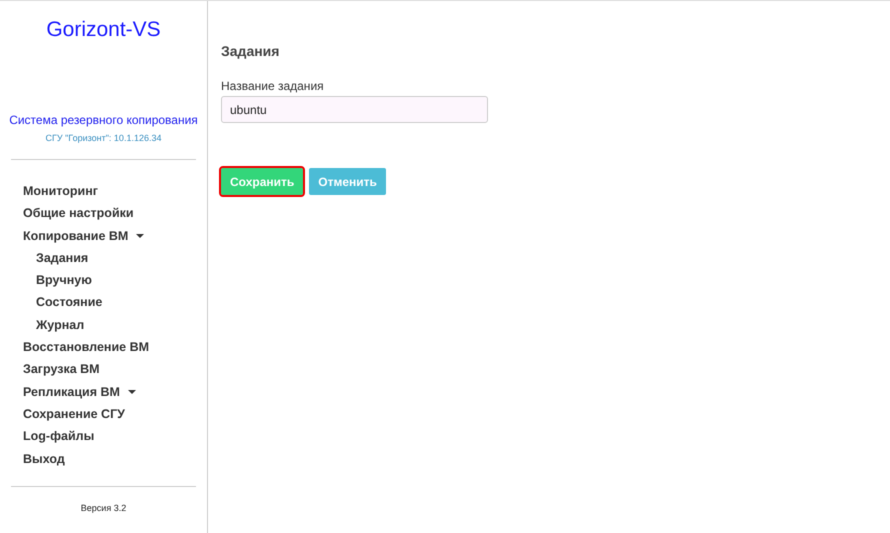 Image resolution: width=890 pixels, height=533 pixels. I want to click on menu-item: Выход, so click(44, 459).